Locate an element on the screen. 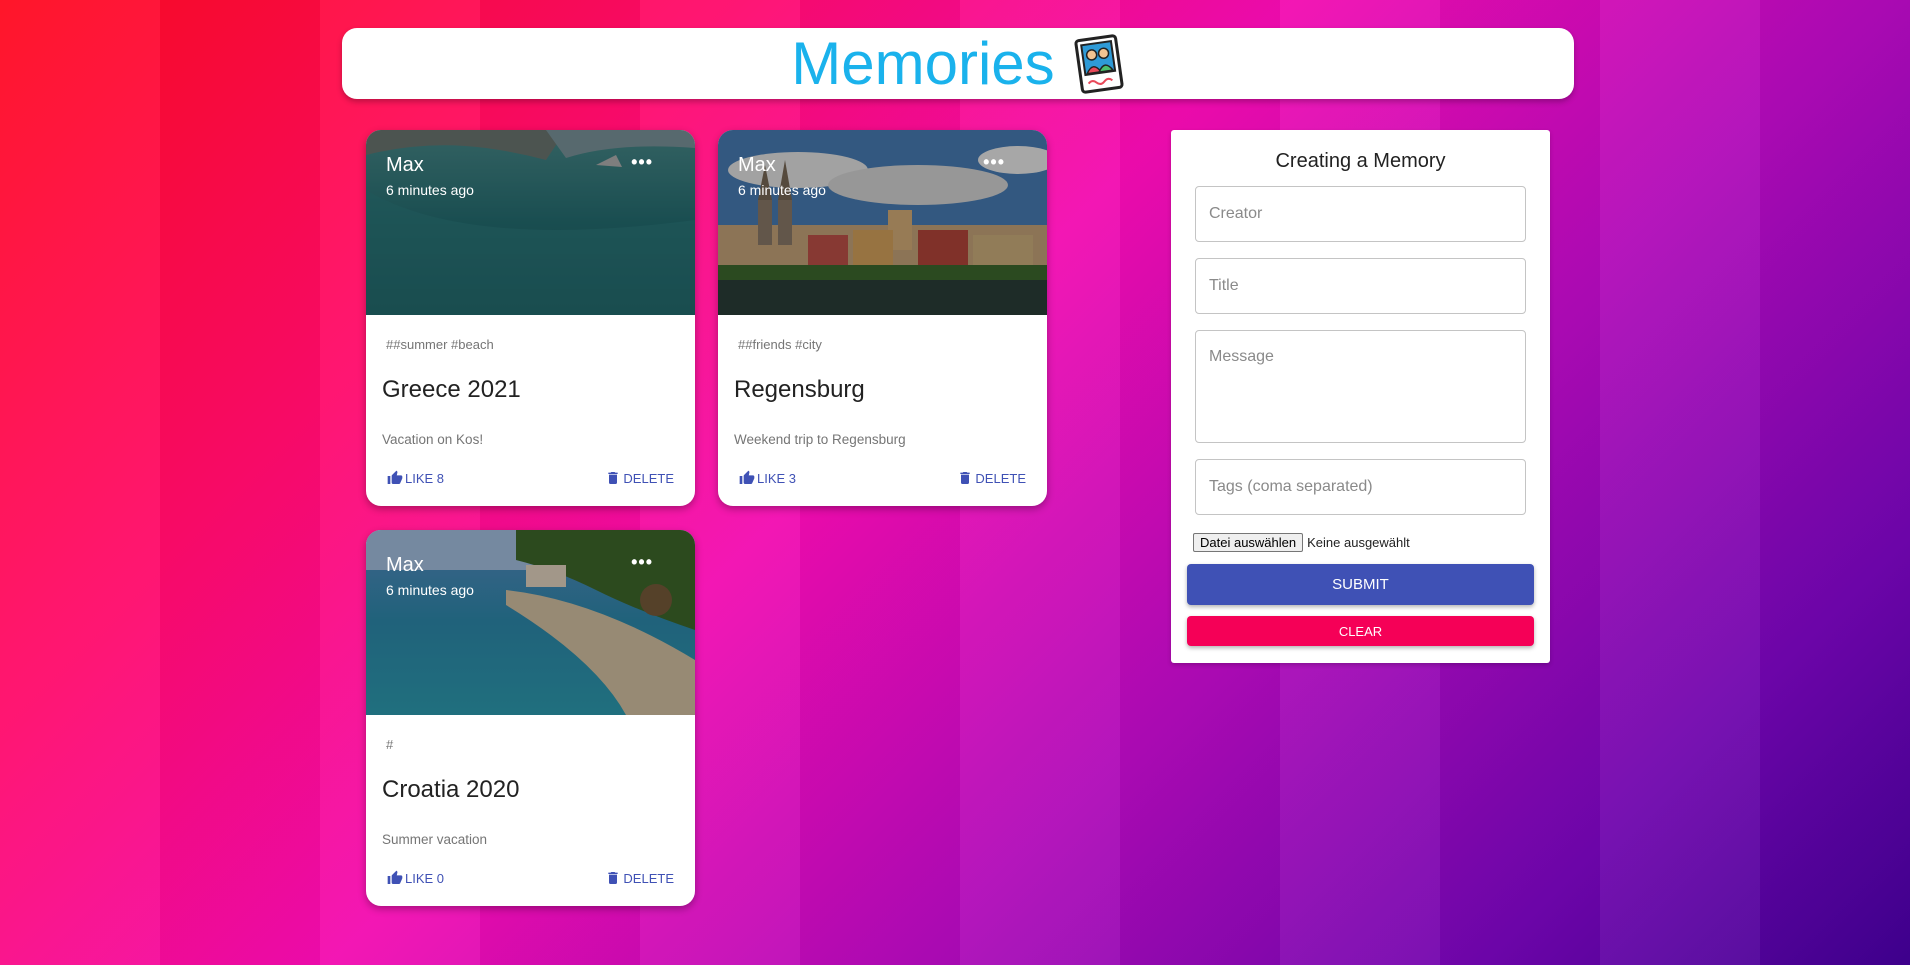 The height and width of the screenshot is (965, 1910). title-field is located at coordinates (1360, 286).